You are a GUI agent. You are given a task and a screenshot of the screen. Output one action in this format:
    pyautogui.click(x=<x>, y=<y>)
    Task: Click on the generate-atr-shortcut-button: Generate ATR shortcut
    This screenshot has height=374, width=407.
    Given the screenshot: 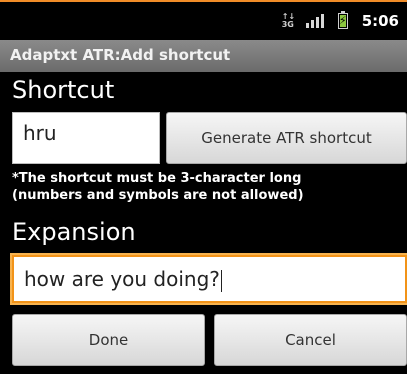 What is the action you would take?
    pyautogui.click(x=286, y=138)
    